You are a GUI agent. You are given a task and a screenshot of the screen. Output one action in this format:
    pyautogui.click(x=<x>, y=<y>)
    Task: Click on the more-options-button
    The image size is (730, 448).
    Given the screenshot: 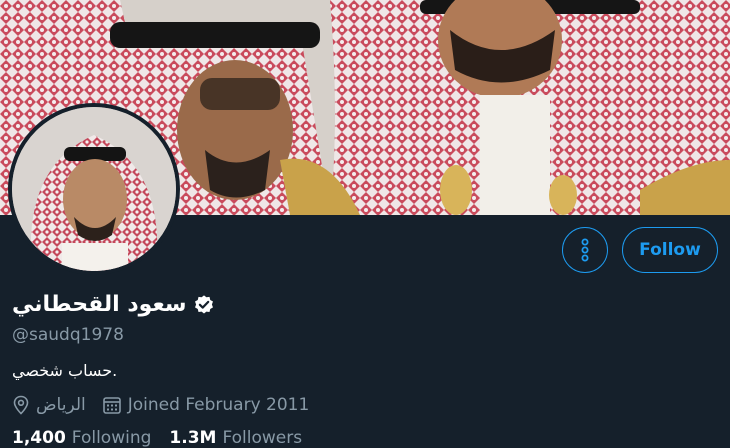 What is the action you would take?
    pyautogui.click(x=585, y=250)
    